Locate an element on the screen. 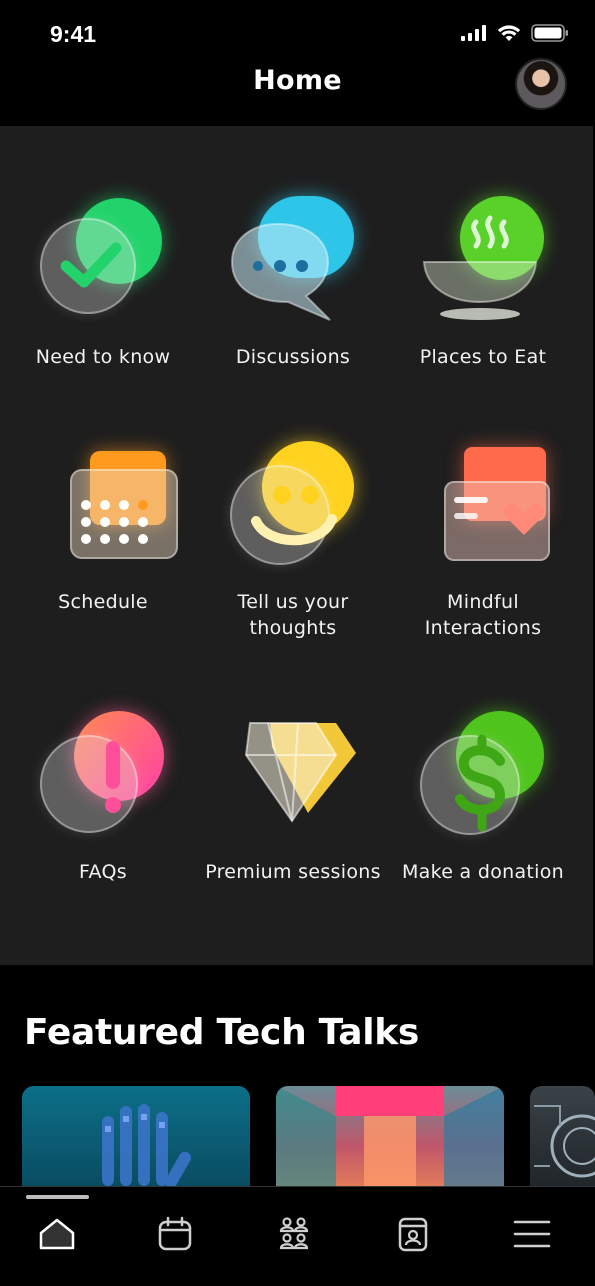 This screenshot has width=595, height=1286. dollar-icon is located at coordinates (483, 776).